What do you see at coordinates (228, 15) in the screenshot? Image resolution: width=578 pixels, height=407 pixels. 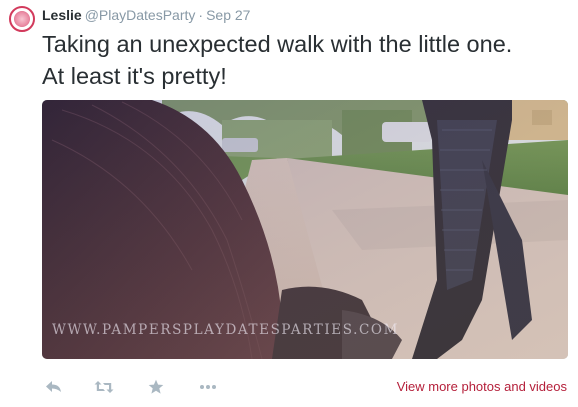 I see `tweet-date: Sep 27` at bounding box center [228, 15].